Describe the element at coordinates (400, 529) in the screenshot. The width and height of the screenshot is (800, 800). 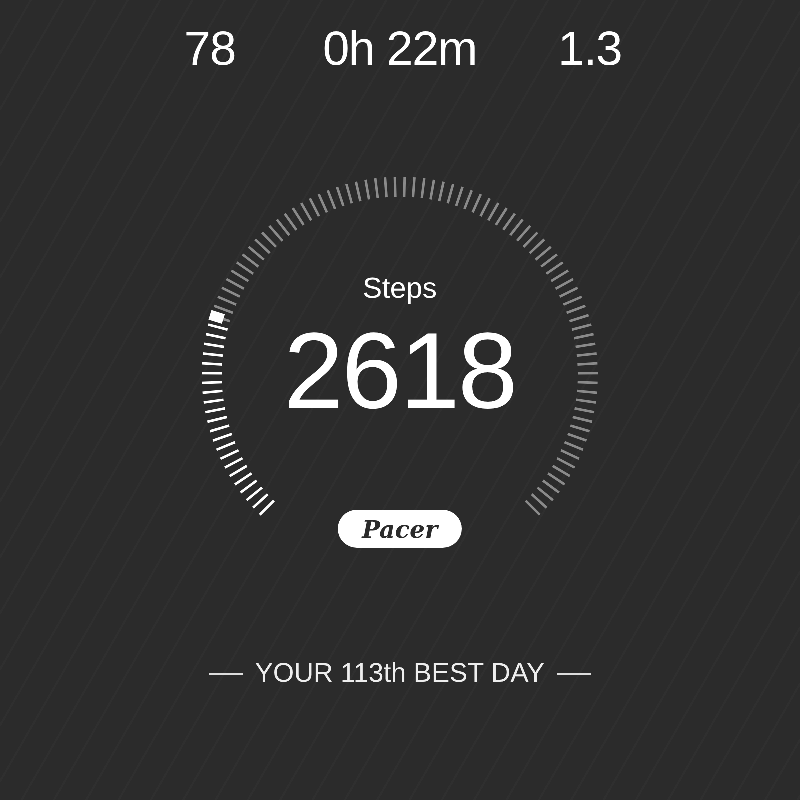
I see `brand-logo: Pacer` at that location.